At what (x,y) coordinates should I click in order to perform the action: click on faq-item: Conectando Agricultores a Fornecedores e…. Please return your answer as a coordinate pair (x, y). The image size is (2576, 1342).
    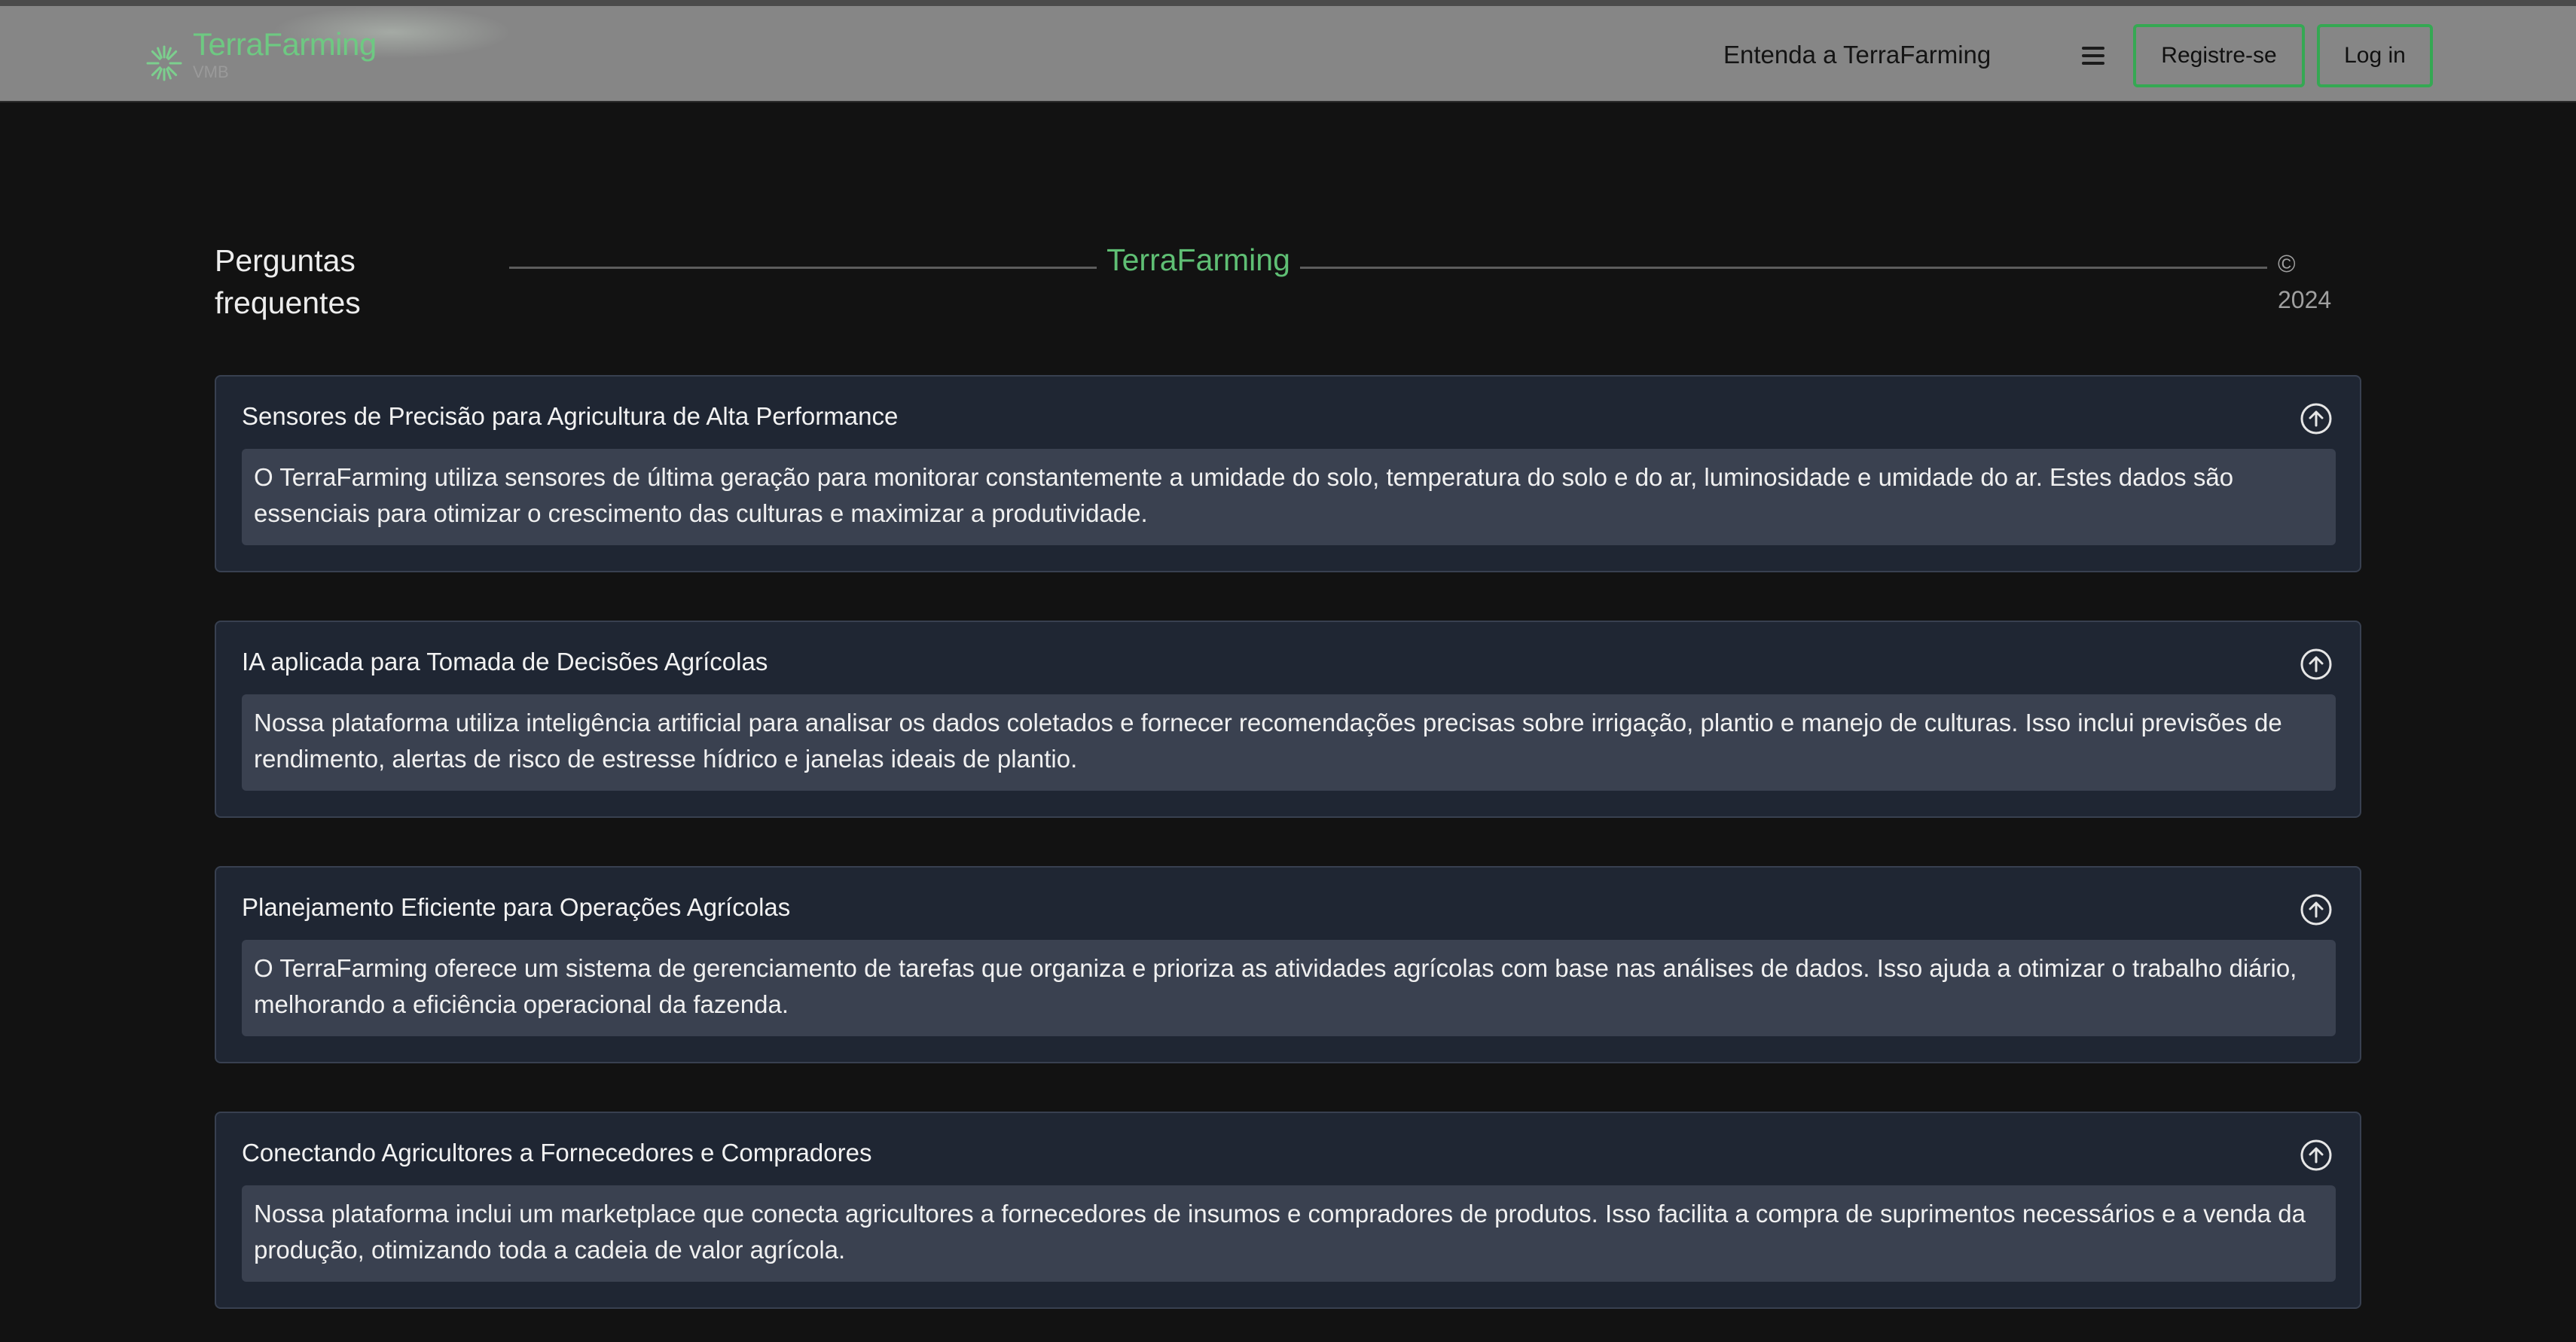
    Looking at the image, I should click on (1288, 1210).